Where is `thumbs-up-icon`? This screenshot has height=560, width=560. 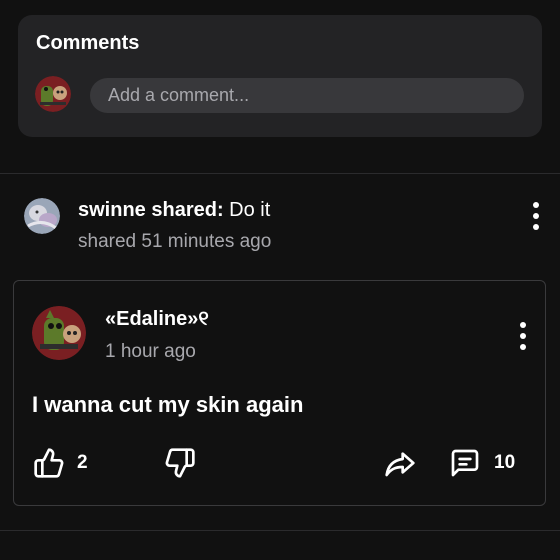
thumbs-up-icon is located at coordinates (49, 463).